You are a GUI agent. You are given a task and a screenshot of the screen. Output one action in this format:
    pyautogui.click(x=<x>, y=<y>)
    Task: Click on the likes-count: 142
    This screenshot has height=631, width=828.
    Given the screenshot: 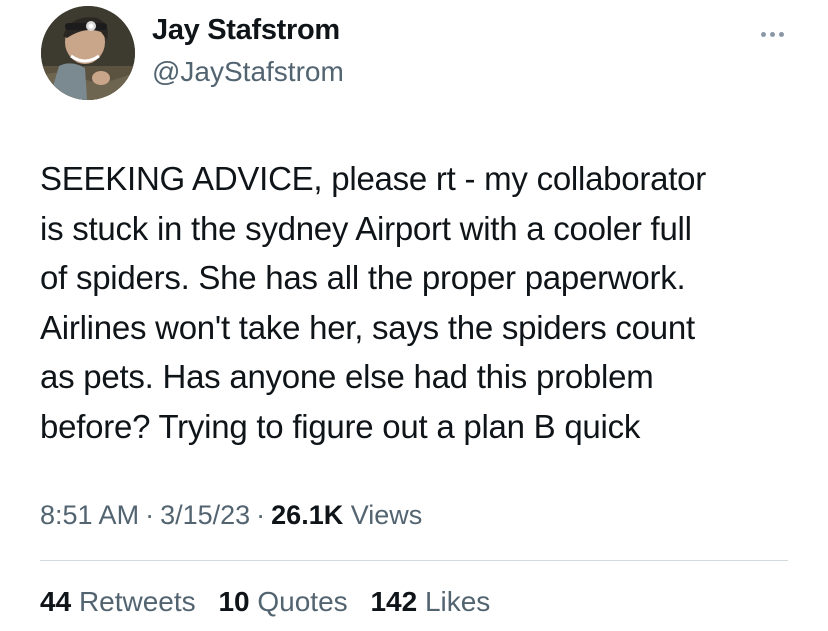 What is the action you would take?
    pyautogui.click(x=394, y=601)
    